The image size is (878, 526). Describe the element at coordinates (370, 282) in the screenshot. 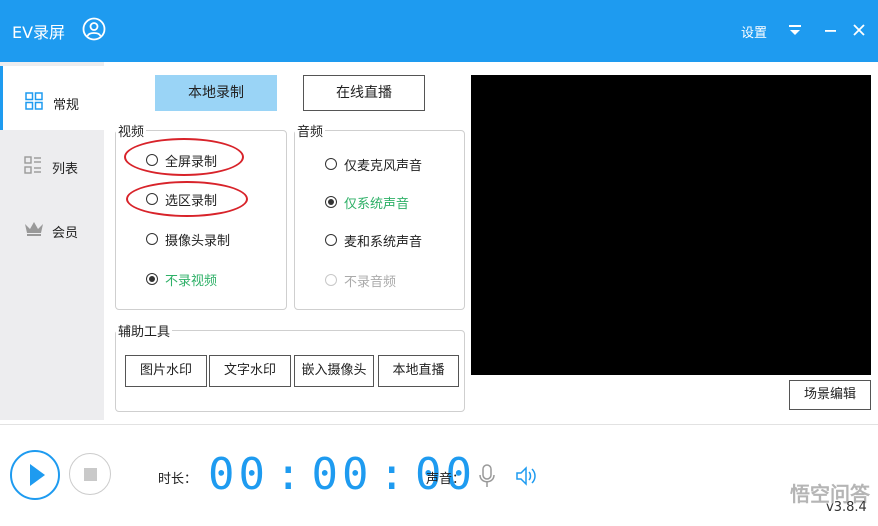

I see `radio-label: 不录音频` at that location.